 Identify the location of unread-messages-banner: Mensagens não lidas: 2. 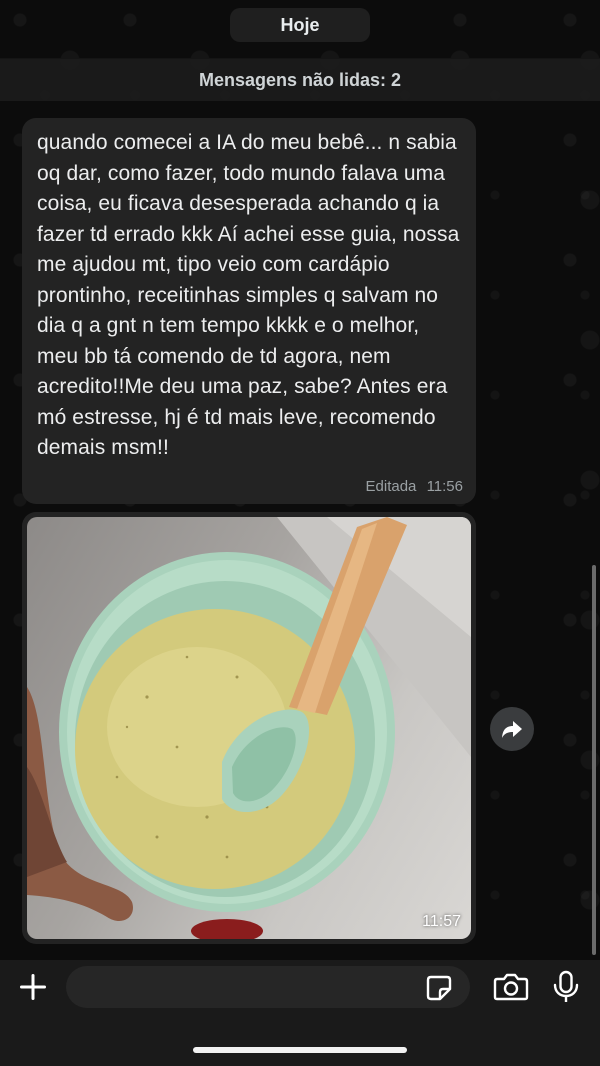
(300, 79).